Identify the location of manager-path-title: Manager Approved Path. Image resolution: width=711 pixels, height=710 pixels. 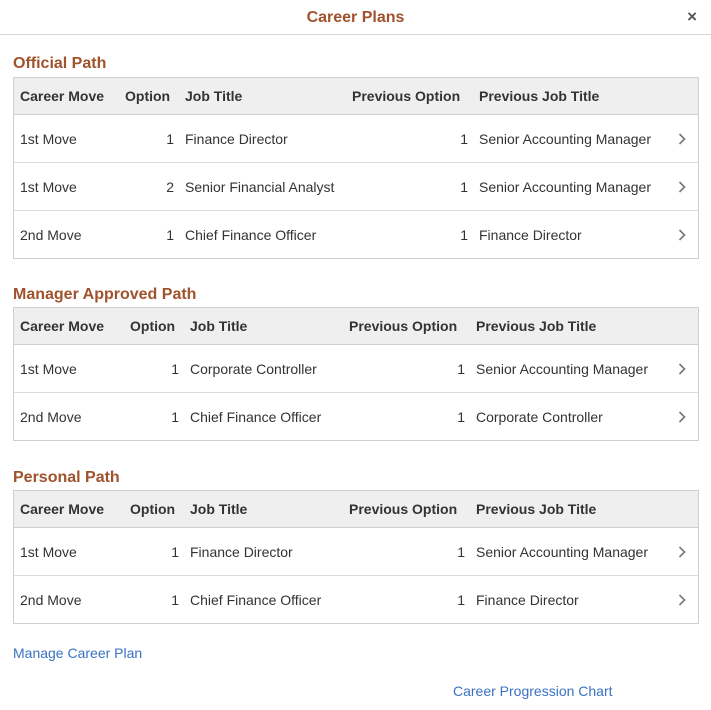
(105, 294).